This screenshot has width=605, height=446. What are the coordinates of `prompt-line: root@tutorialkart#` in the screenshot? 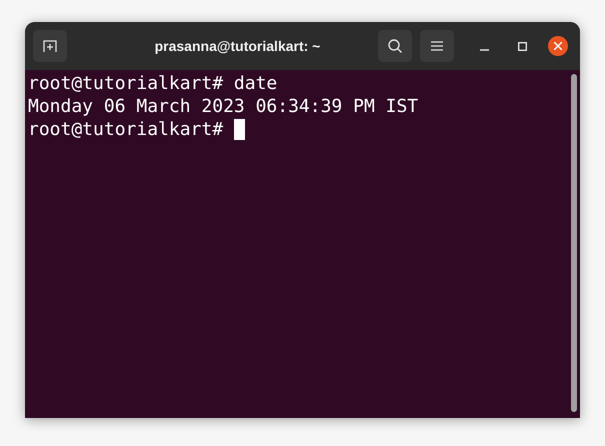 It's located at (126, 129).